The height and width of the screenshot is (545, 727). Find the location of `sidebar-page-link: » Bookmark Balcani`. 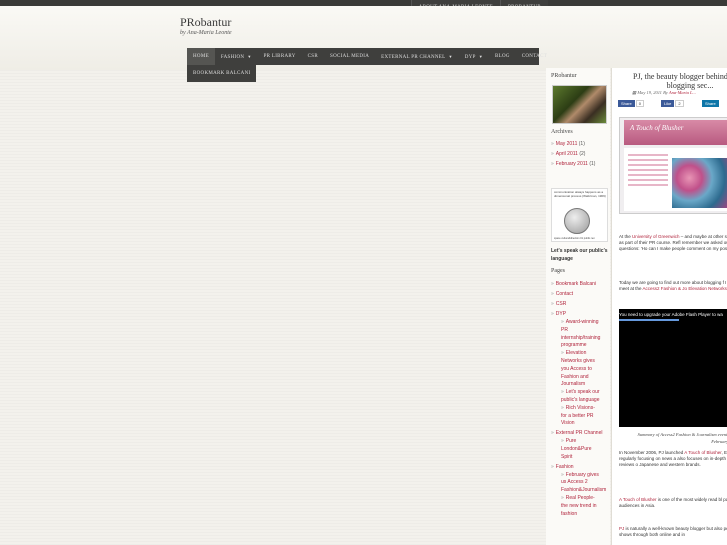

sidebar-page-link: » Bookmark Balcani is located at coordinates (576, 284).